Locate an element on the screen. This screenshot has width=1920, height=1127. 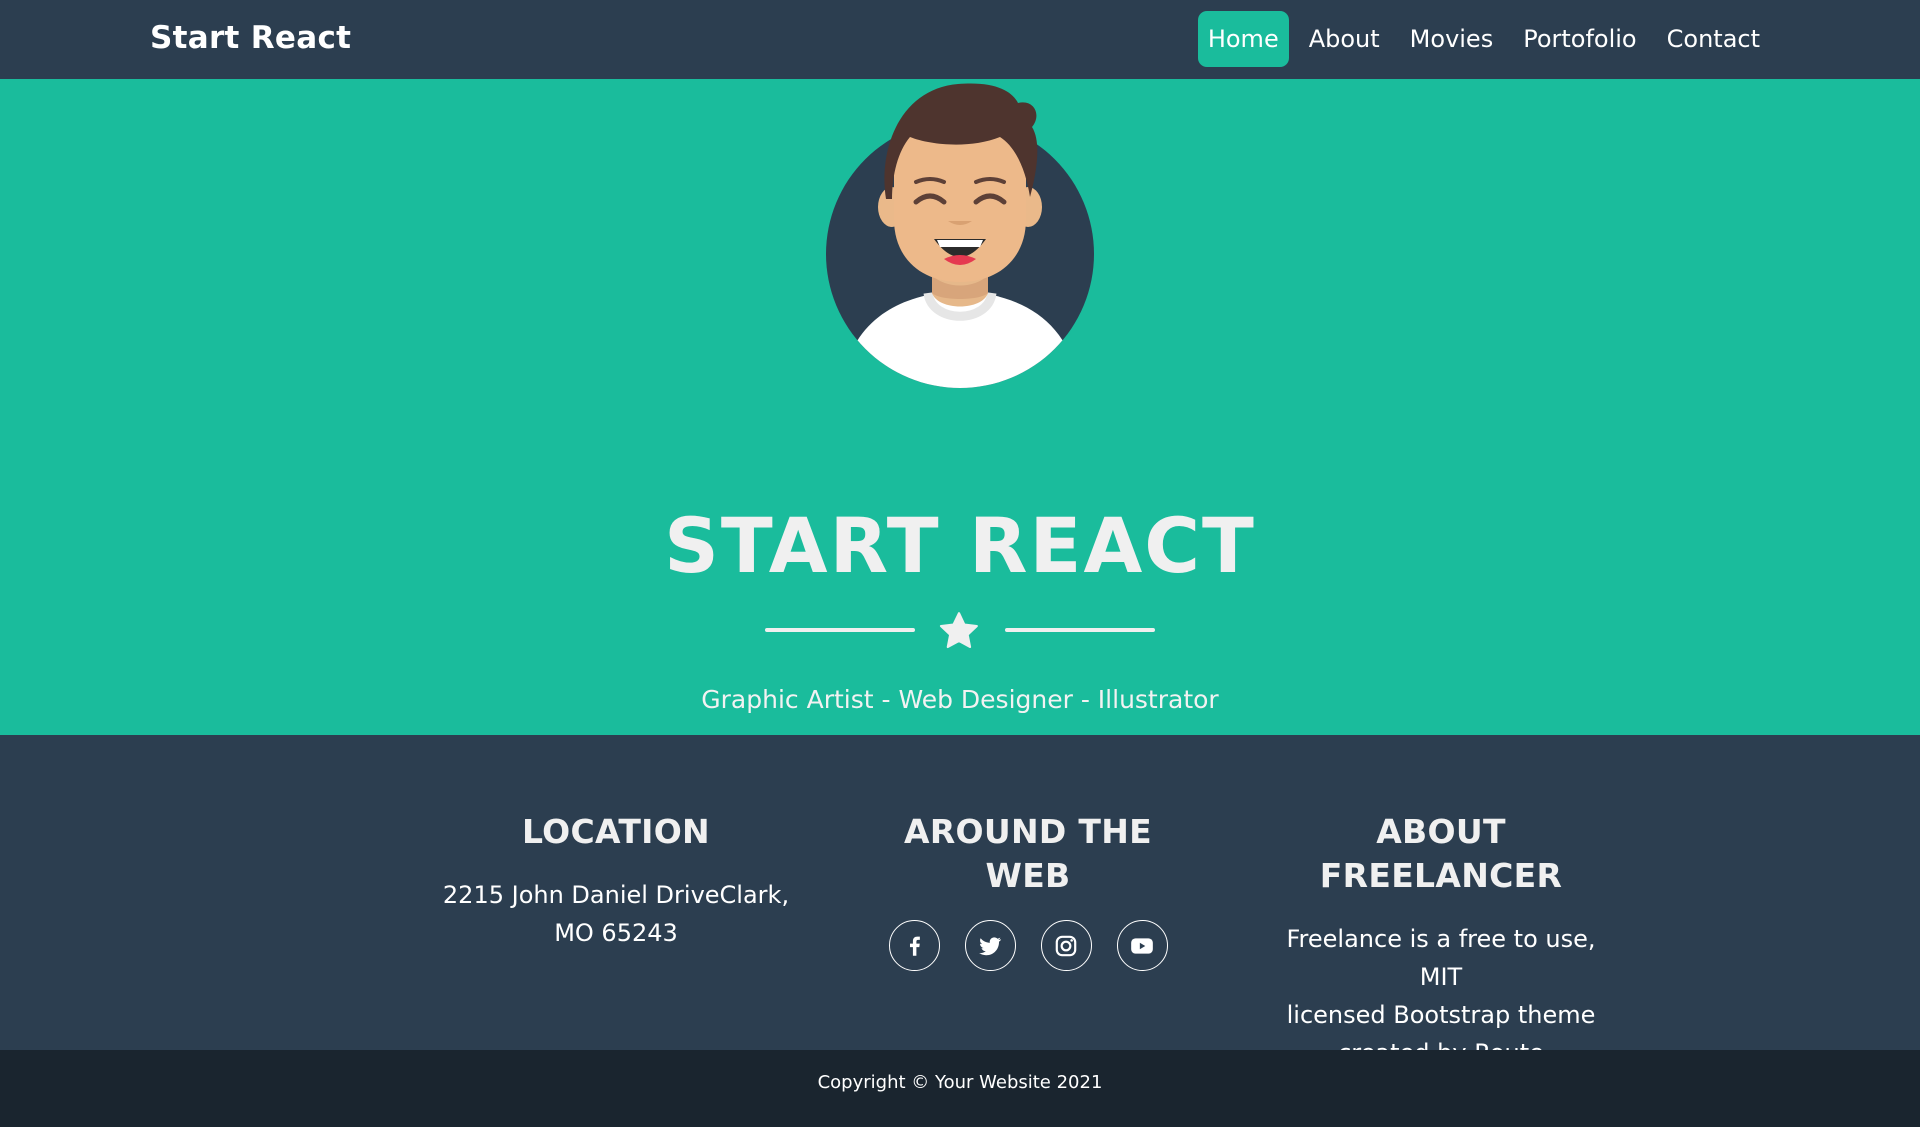
instagram-icon is located at coordinates (1066, 945).